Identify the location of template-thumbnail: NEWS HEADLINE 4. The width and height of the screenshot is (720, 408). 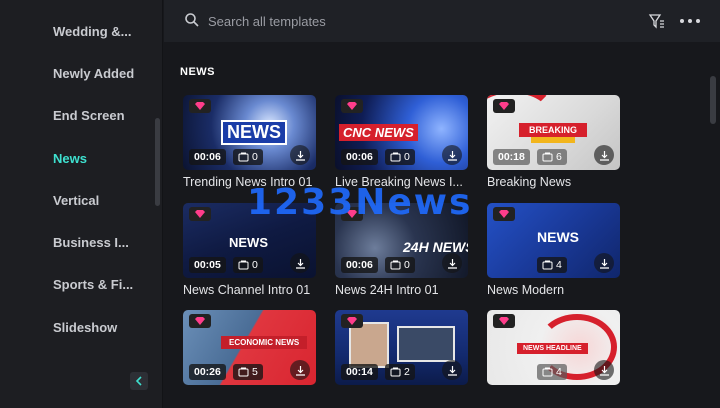
(553, 347).